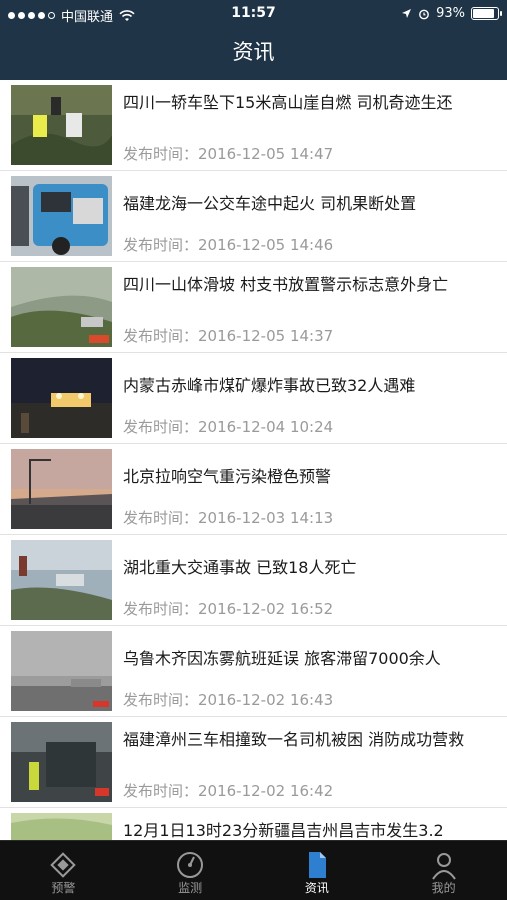 This screenshot has height=900, width=507. Describe the element at coordinates (269, 385) in the screenshot. I see `news-headline: 内蒙古赤峰市煤矿爆炸事故已致32人遇难` at that location.